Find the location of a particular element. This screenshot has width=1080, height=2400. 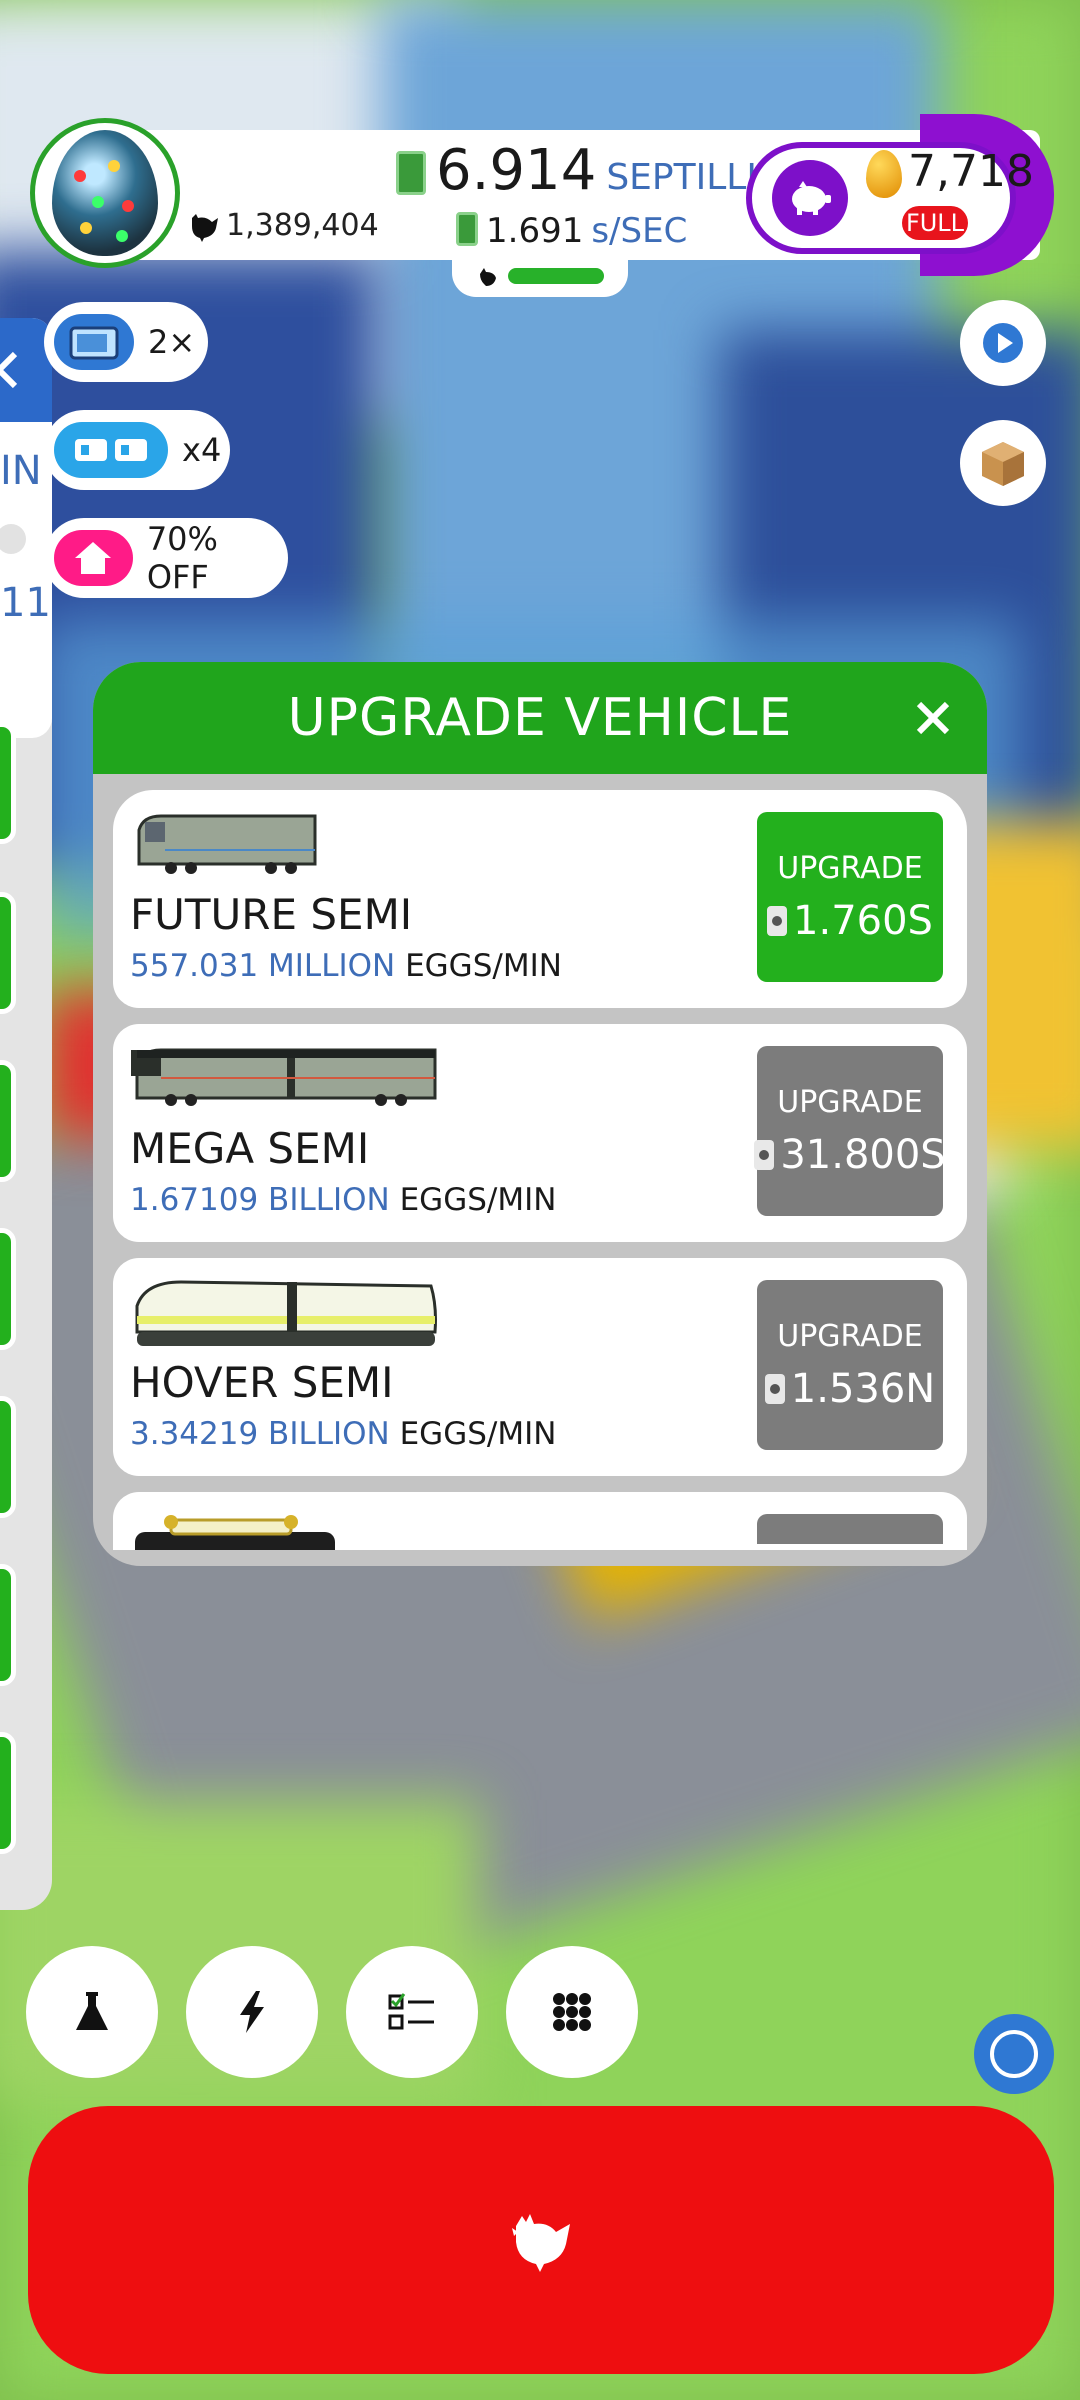

grid-icon is located at coordinates (572, 2012).